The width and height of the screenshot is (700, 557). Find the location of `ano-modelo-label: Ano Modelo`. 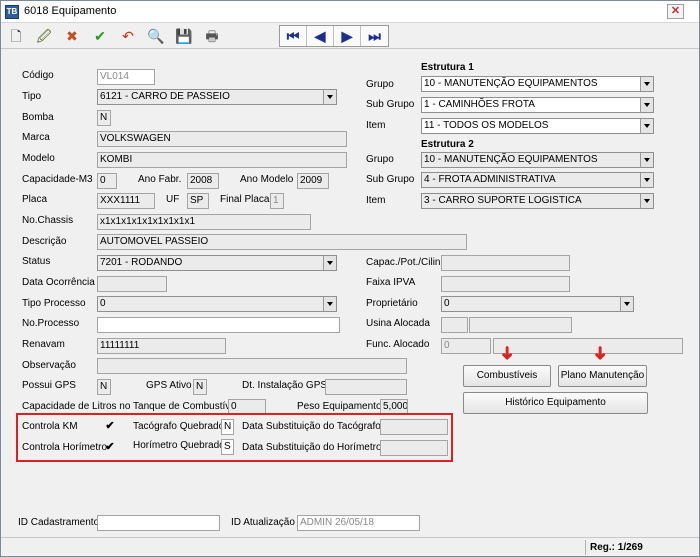

ano-modelo-label: Ano Modelo is located at coordinates (267, 179).